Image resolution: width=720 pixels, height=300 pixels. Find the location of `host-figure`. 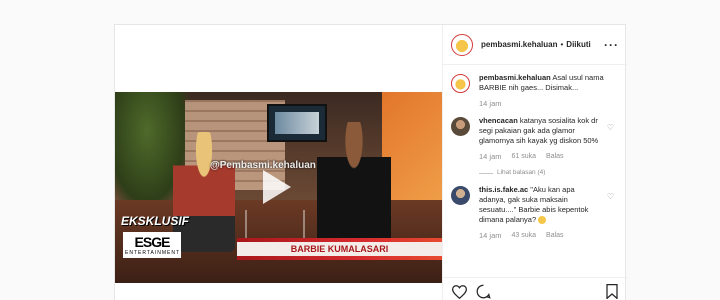

host-figure is located at coordinates (354, 189).